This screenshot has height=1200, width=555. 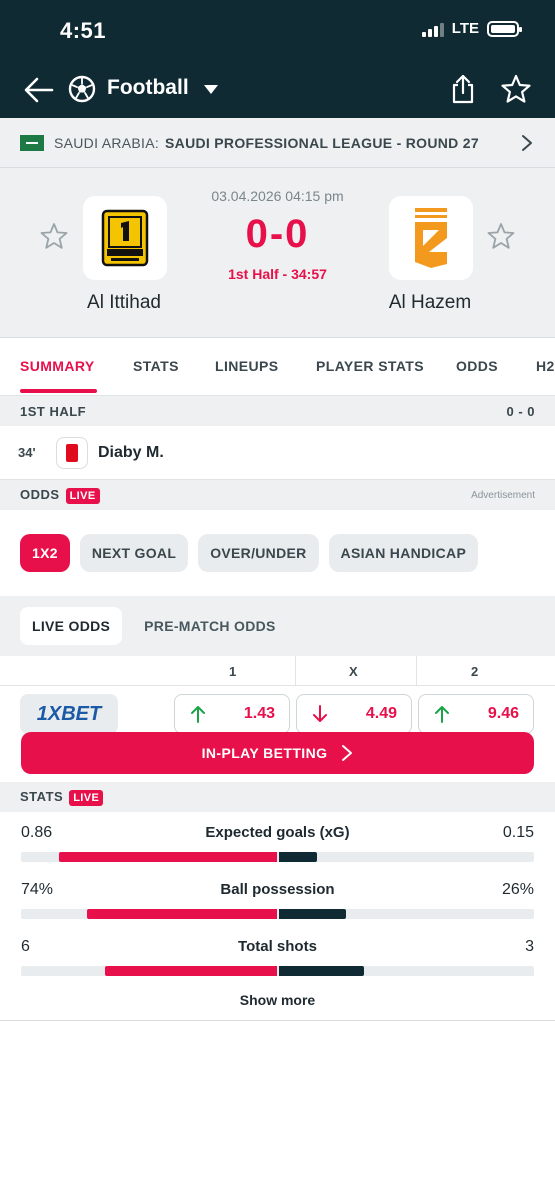 I want to click on advertisement-label: Advertisement, so click(x=503, y=495).